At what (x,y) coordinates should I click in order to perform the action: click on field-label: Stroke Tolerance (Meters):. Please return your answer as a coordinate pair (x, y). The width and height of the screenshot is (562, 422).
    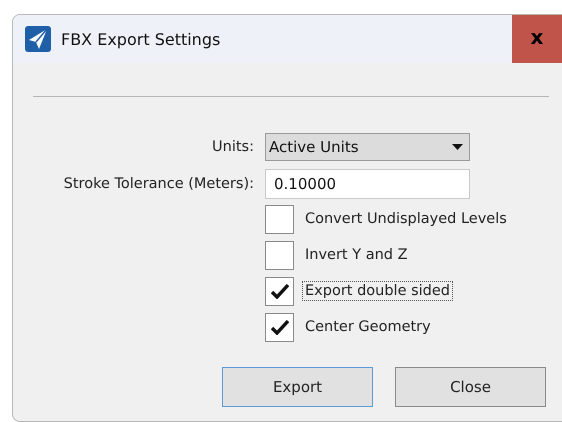
    Looking at the image, I should click on (158, 184).